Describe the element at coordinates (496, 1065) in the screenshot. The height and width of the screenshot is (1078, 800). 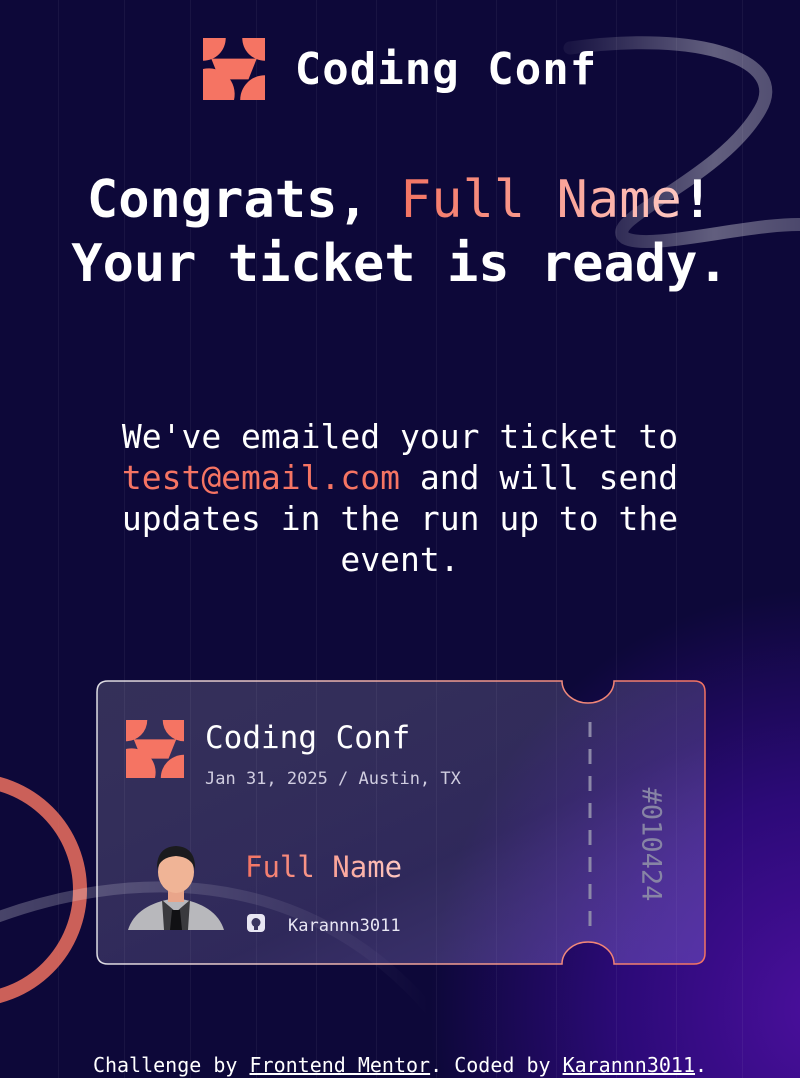
I see `footer-coded-prefix: . Coded by` at that location.